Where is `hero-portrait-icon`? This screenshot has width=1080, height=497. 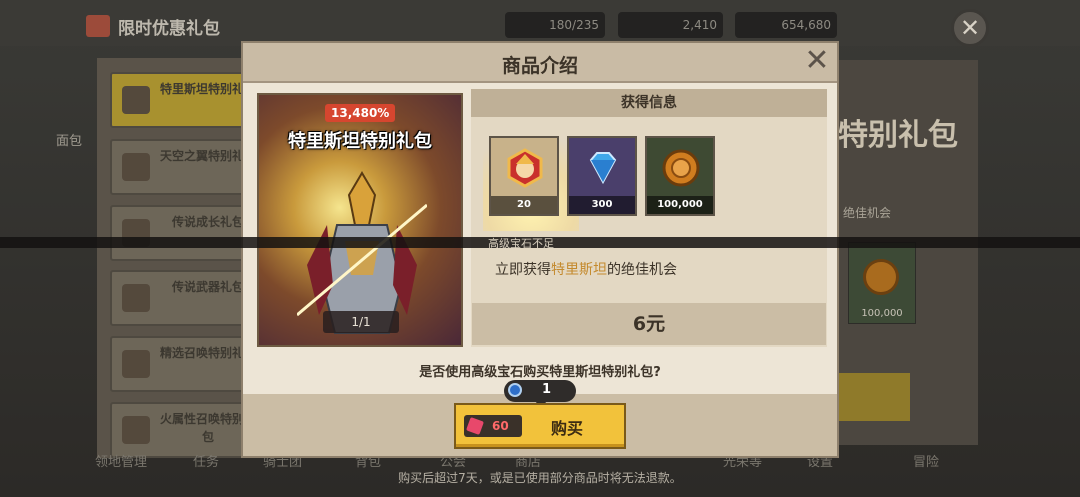
hero-portrait-icon is located at coordinates (525, 168).